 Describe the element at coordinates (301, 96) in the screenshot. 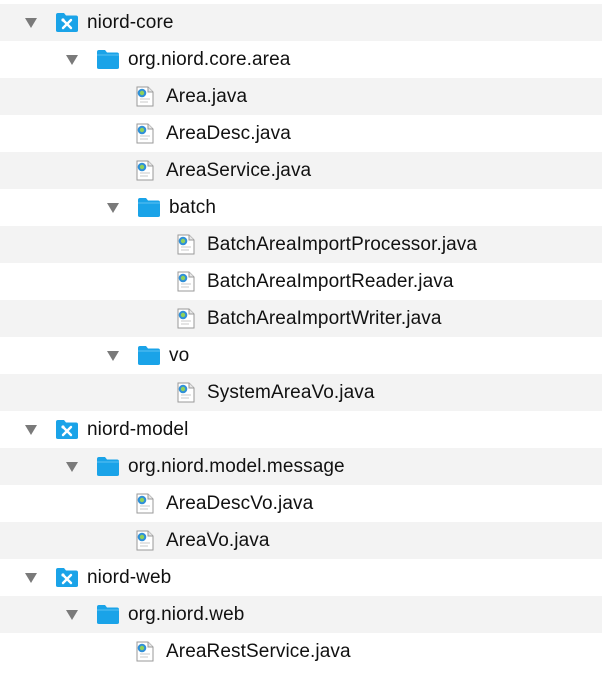

I see `file-row: Area.java` at that location.